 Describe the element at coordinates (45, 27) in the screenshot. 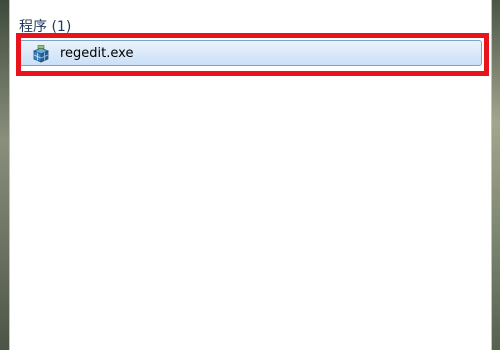

I see `programs-group-header: 程序 (1)` at that location.